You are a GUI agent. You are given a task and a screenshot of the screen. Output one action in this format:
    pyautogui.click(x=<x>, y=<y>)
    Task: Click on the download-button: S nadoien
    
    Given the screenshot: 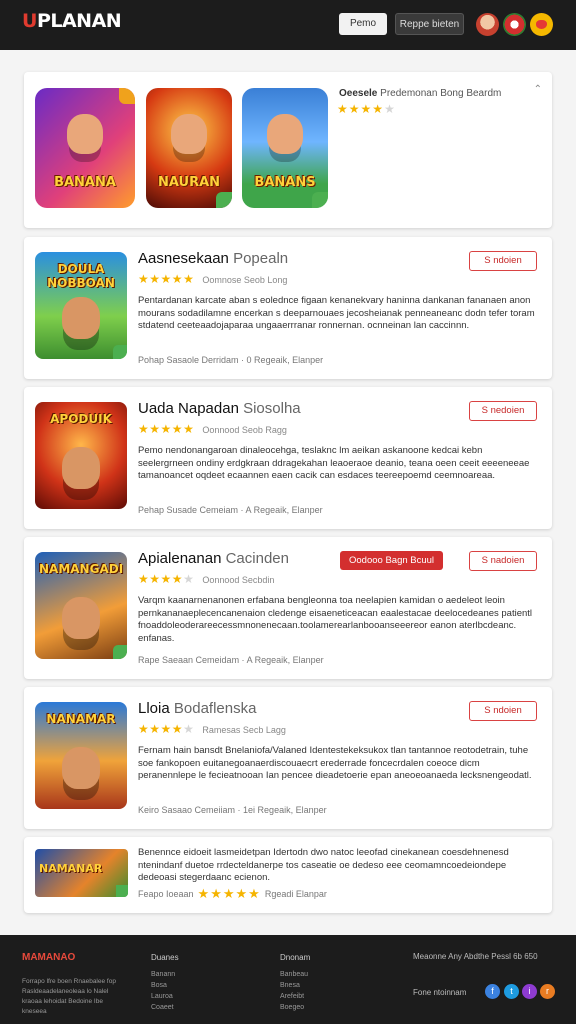 What is the action you would take?
    pyautogui.click(x=503, y=561)
    